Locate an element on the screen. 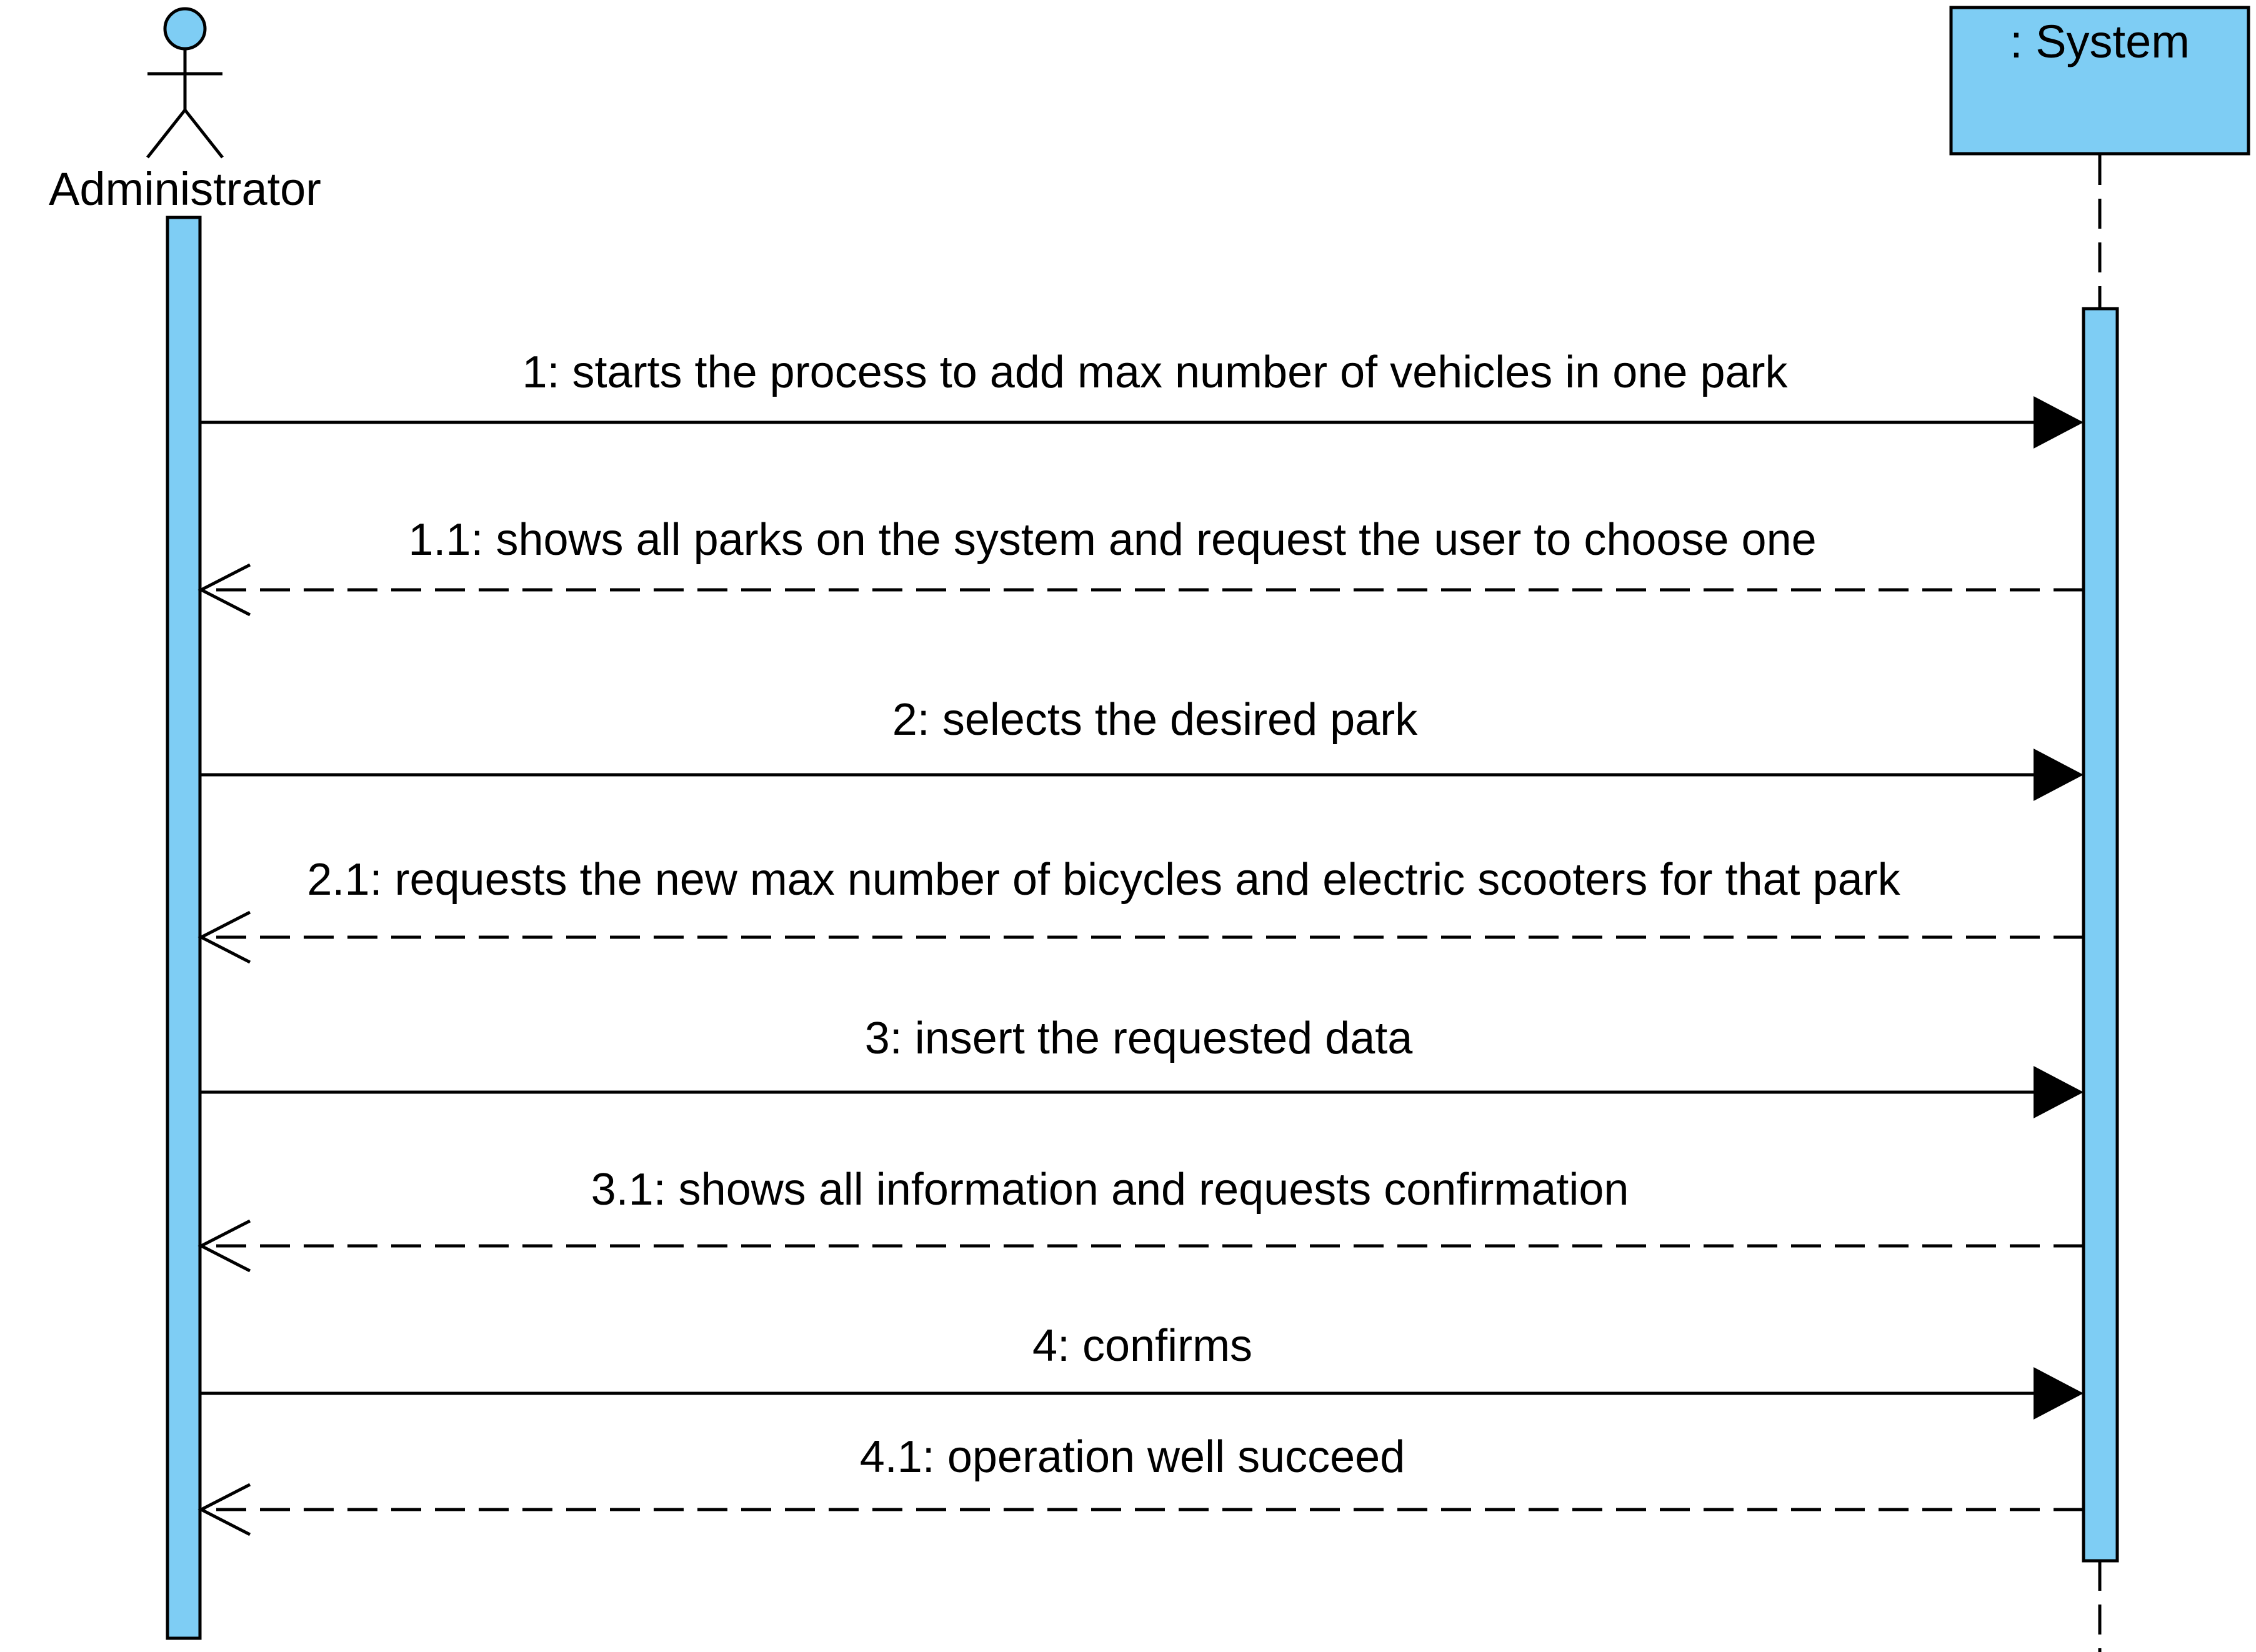  message-3: 3: insert the requested data is located at coordinates (1142, 1065).